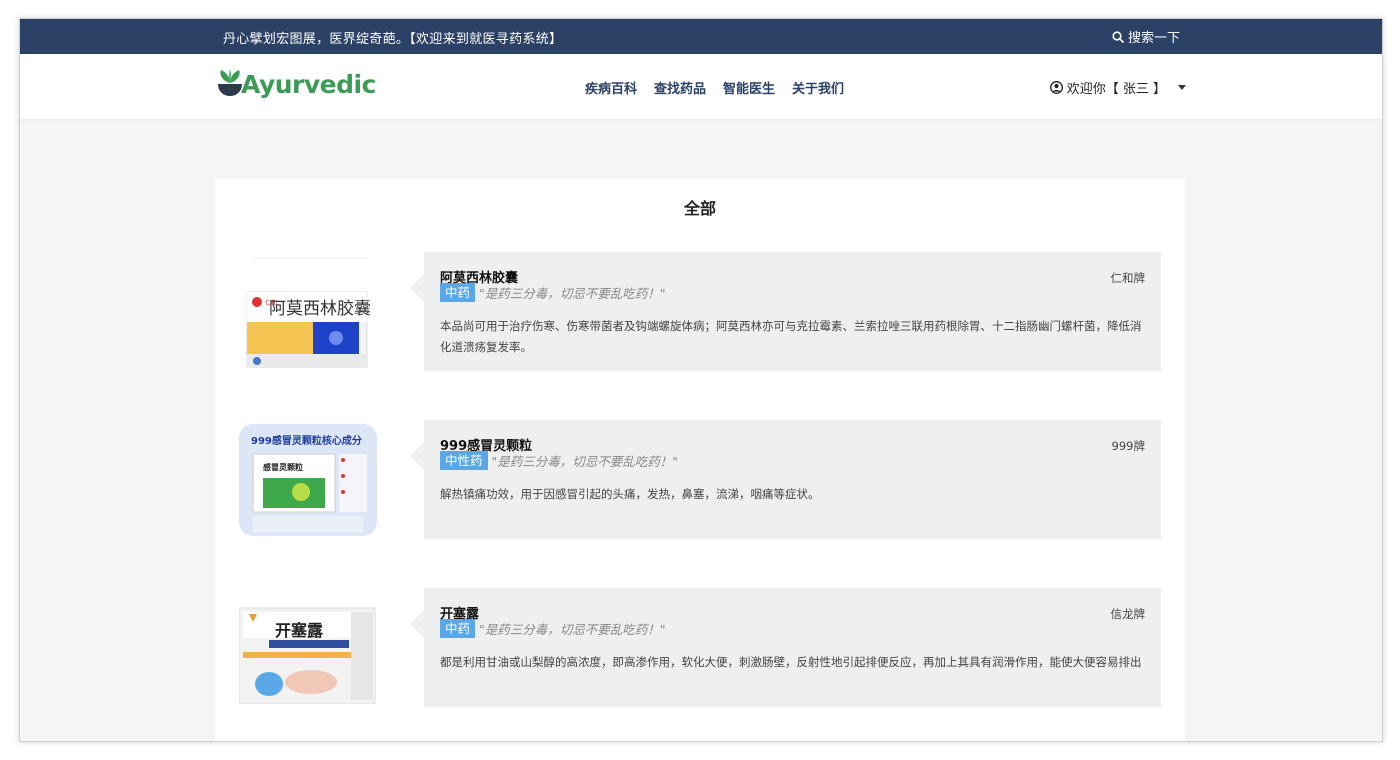 The height and width of the screenshot is (760, 1400). What do you see at coordinates (818, 87) in the screenshot?
I see `nav-about-us: 关于我们` at bounding box center [818, 87].